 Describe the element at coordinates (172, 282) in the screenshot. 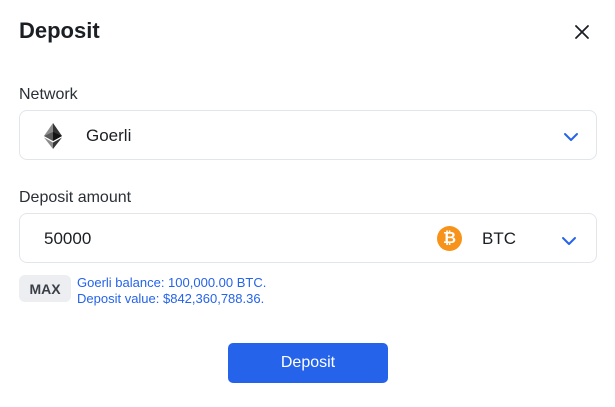

I see `balance-text: Goerli balance: 100,000.00 BTC.` at that location.